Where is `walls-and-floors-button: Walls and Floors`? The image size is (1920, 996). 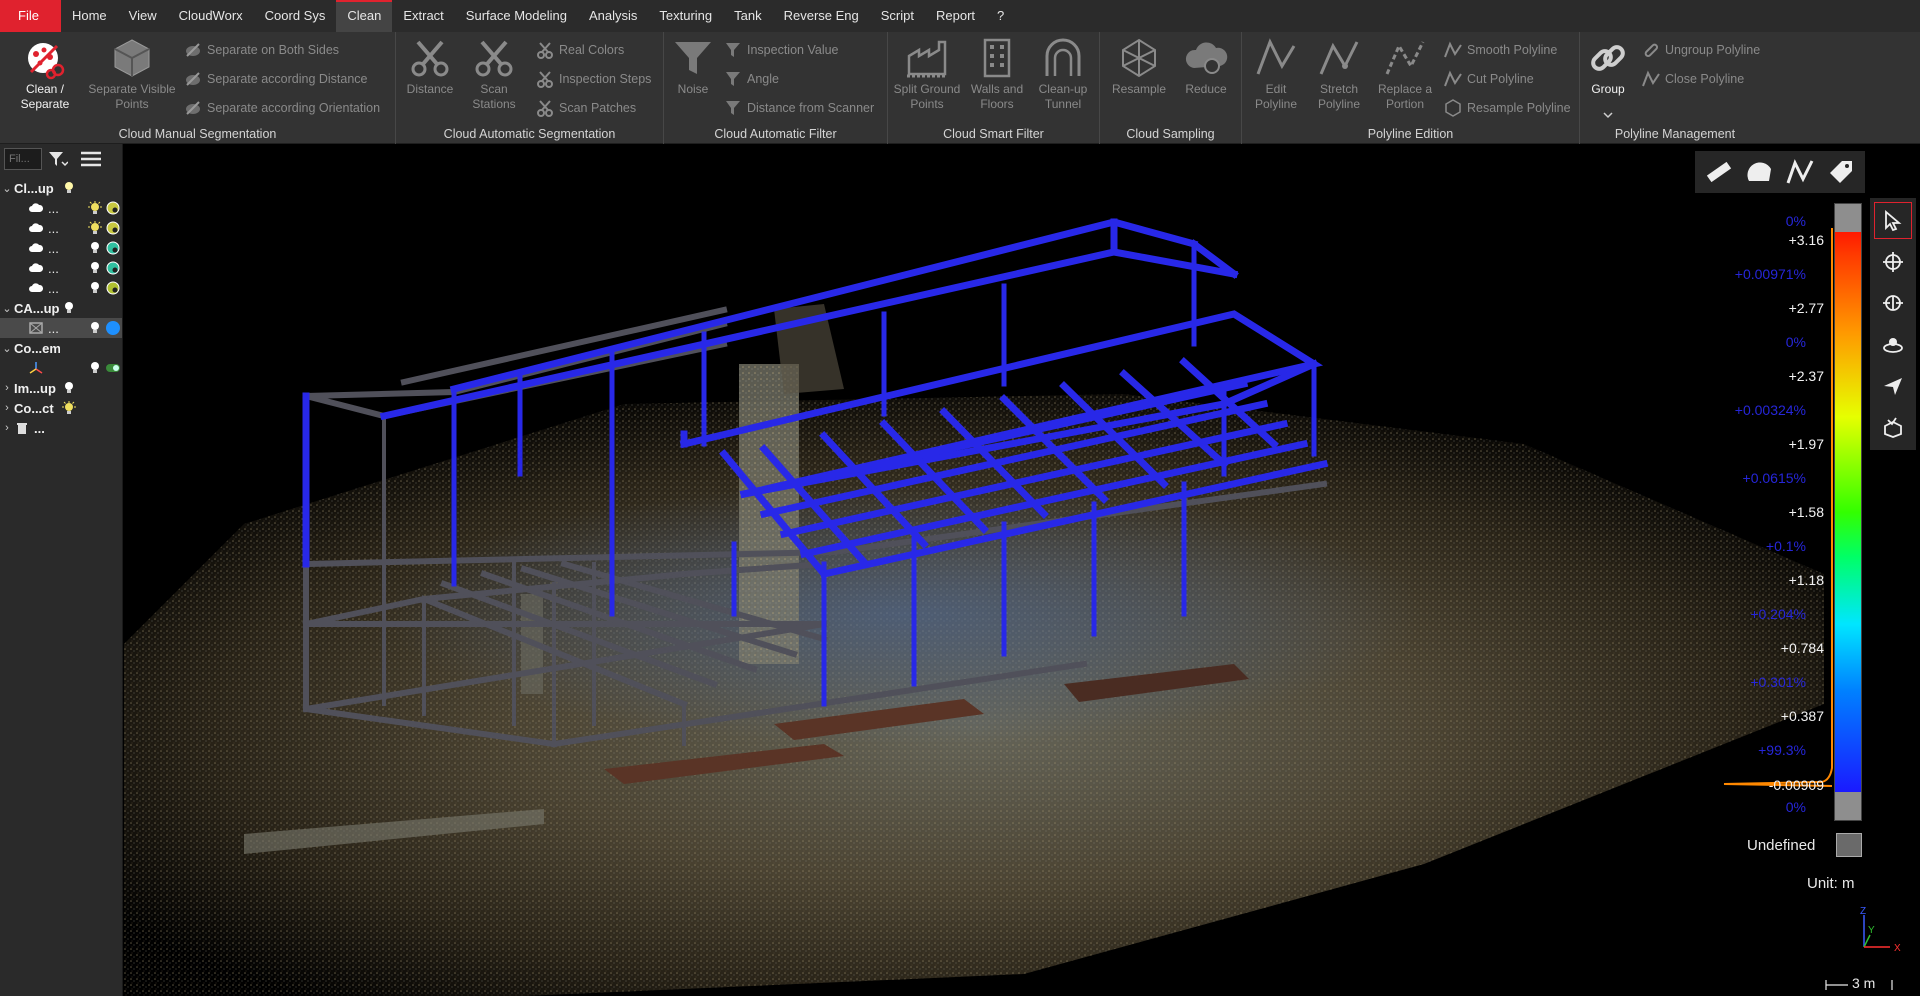
walls-and-floors-button: Walls and Floors is located at coordinates (997, 74).